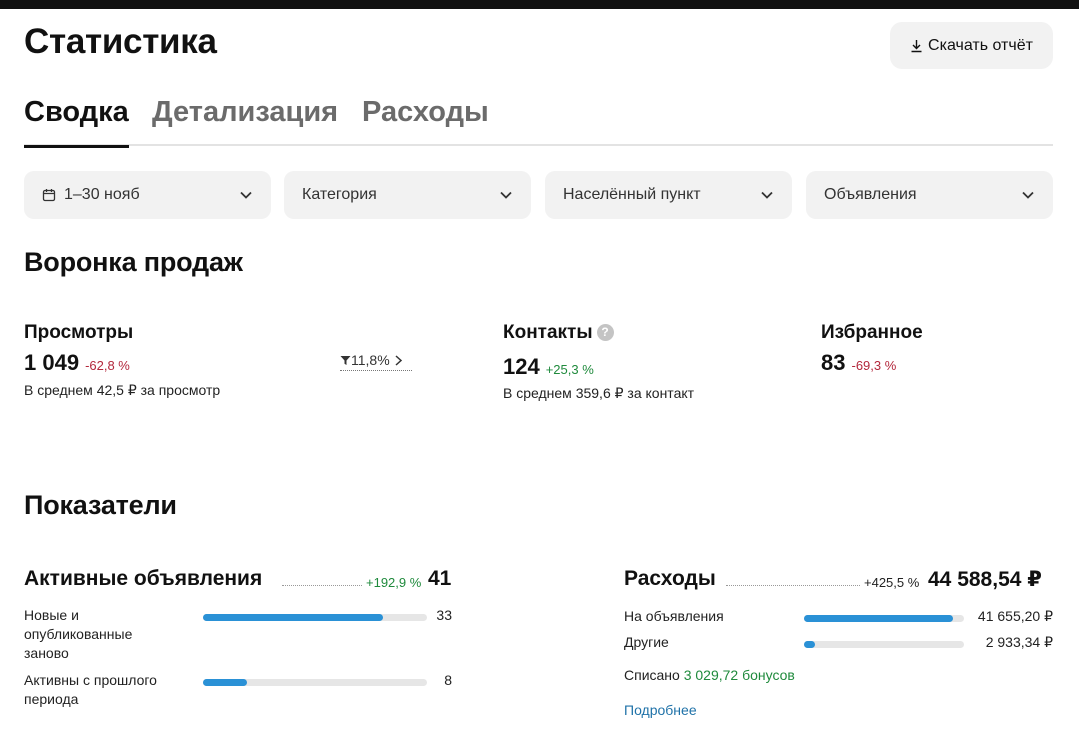  I want to click on active-ads-row-new-value: 33, so click(444, 615).